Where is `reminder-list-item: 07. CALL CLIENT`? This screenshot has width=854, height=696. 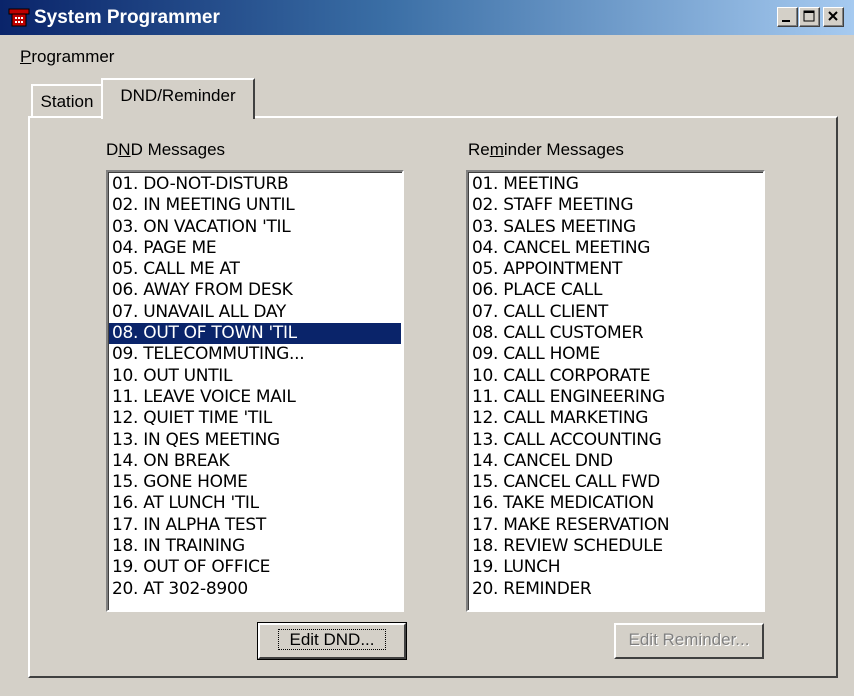
reminder-list-item: 07. CALL CLIENT is located at coordinates (615, 312).